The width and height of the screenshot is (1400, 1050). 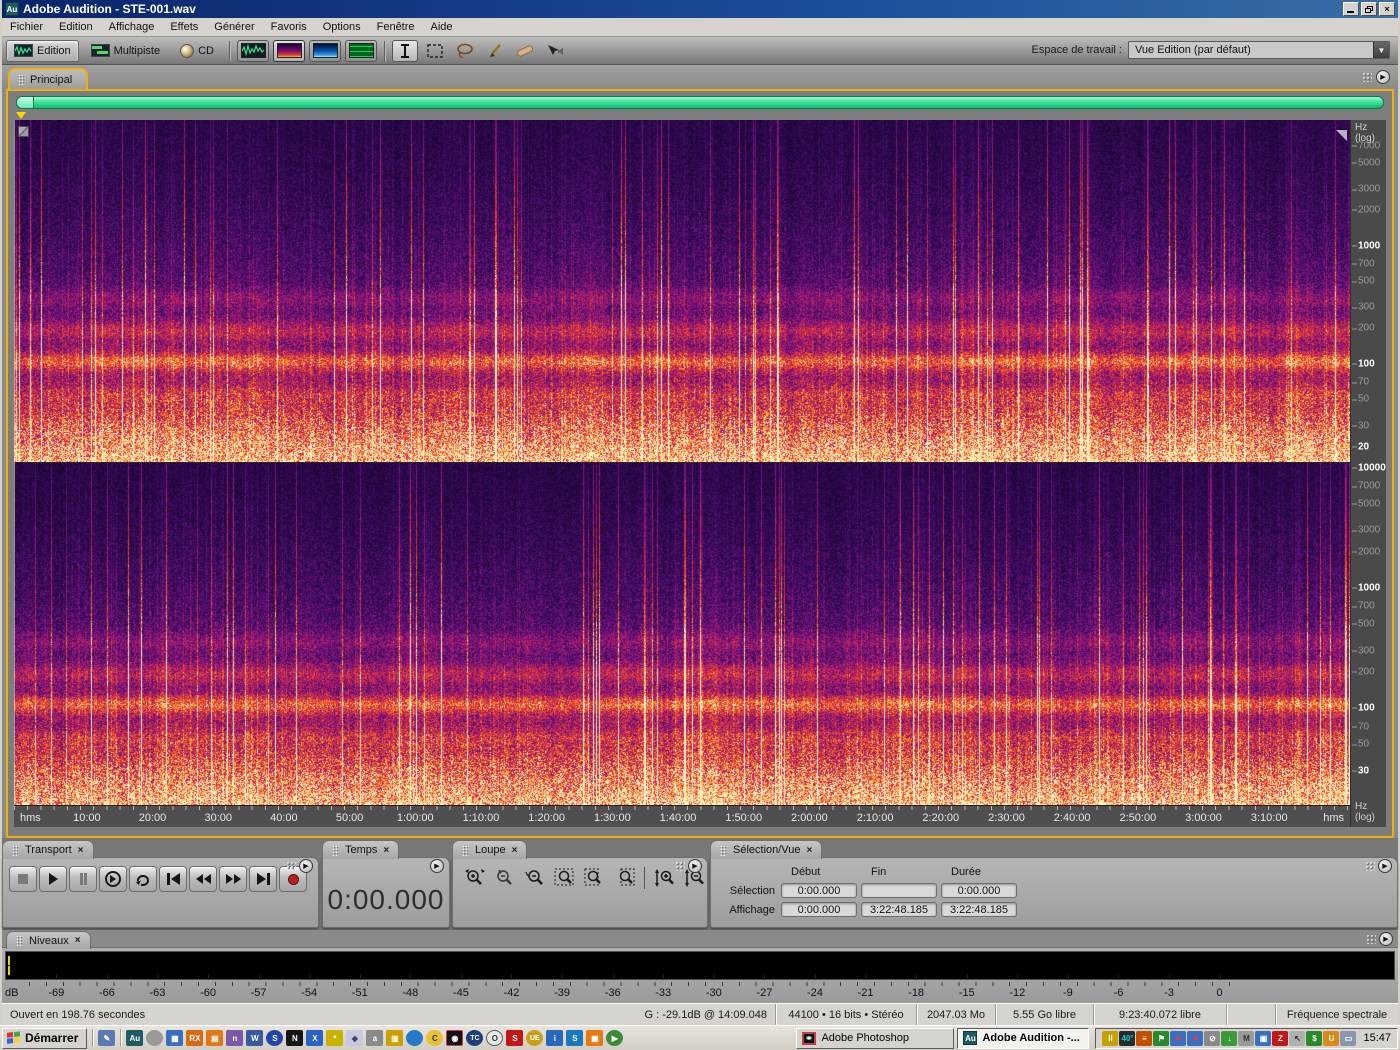 I want to click on tray-pause-icon: II, so click(x=1110, y=1038).